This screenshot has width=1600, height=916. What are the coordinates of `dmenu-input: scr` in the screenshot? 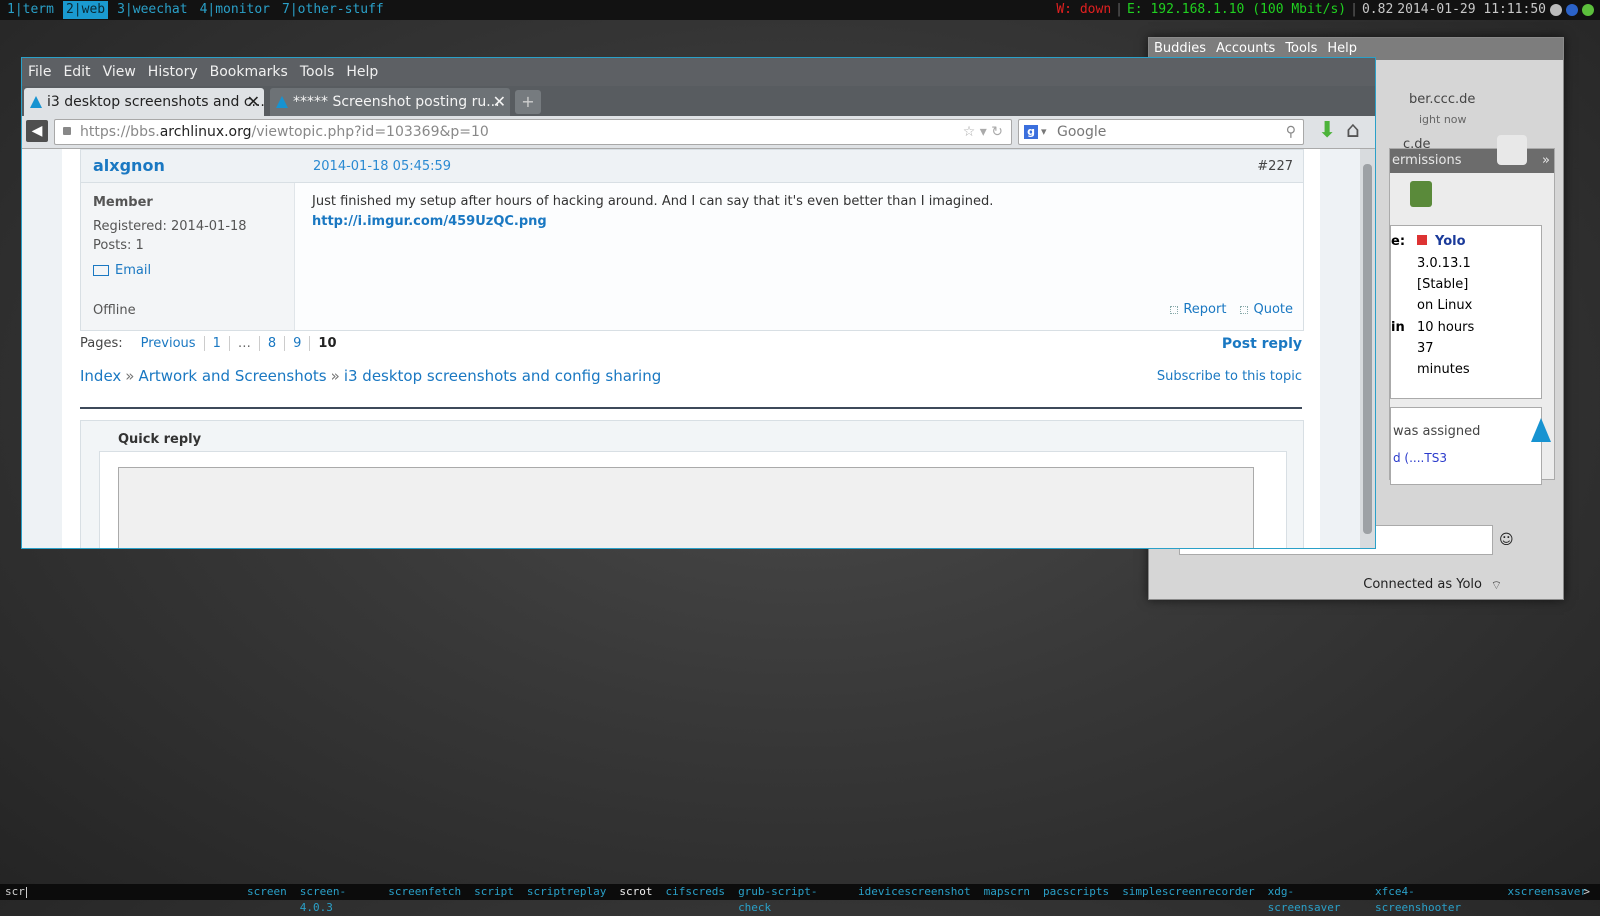 It's located at (16, 892).